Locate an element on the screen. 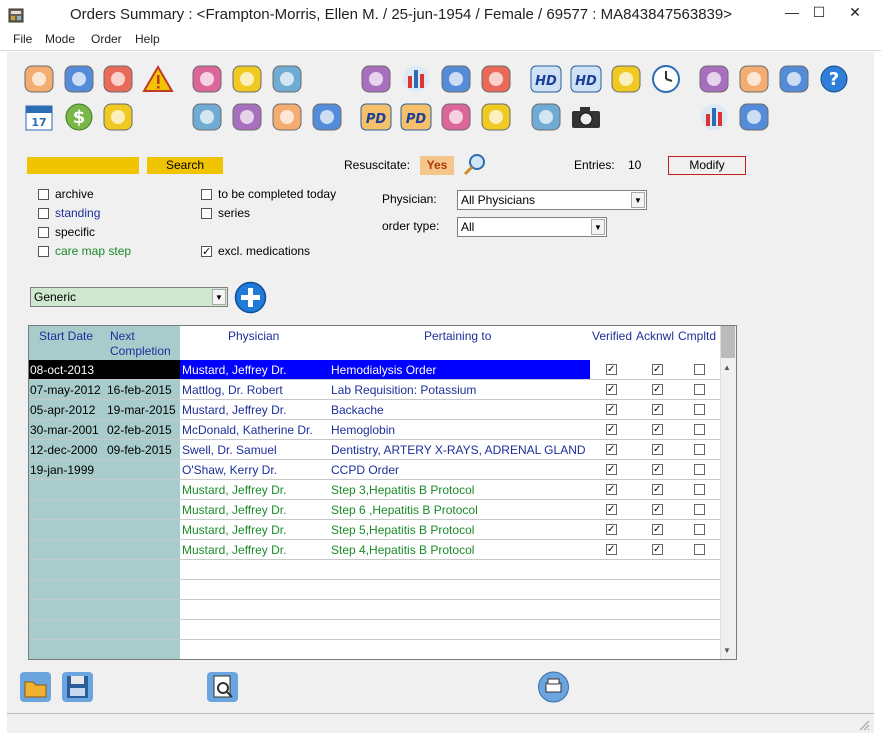  print-circle-icon is located at coordinates (553, 687).